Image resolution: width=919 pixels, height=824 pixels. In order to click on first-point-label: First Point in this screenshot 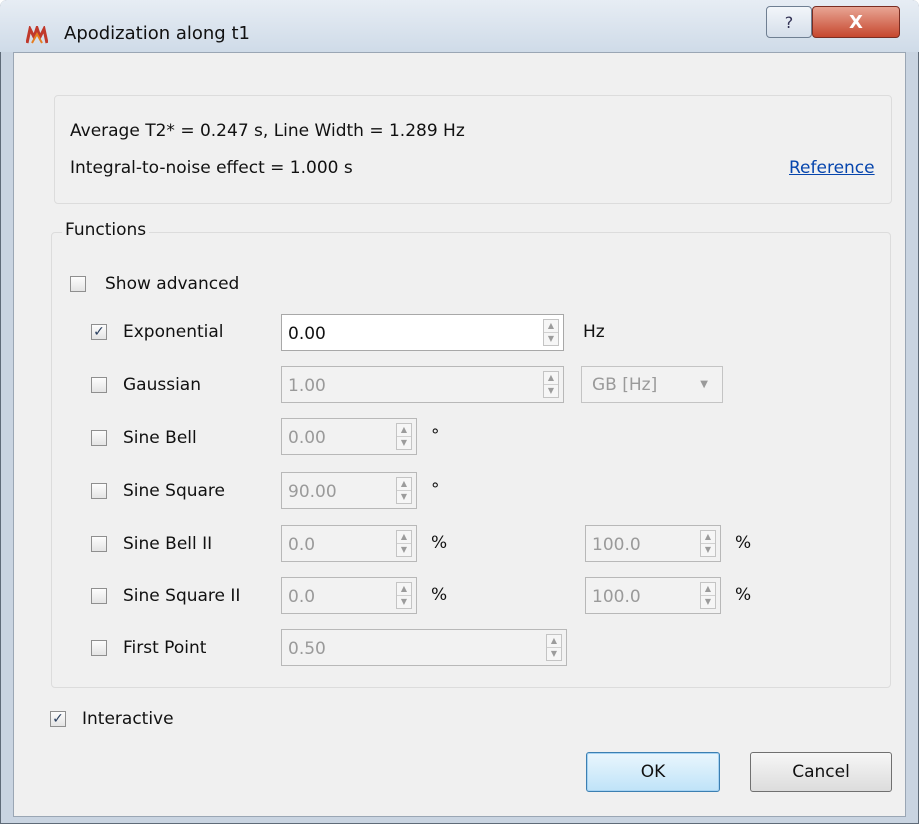, I will do `click(165, 648)`.